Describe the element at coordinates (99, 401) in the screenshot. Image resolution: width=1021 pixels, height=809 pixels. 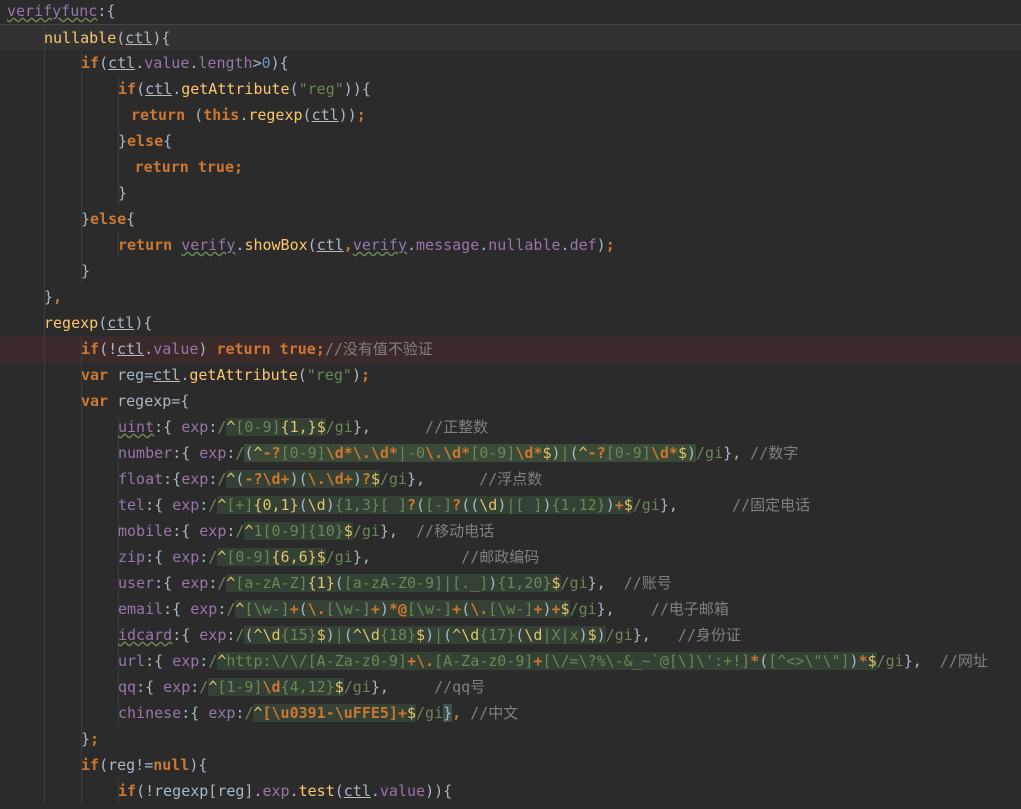
I see `code-token: var` at that location.